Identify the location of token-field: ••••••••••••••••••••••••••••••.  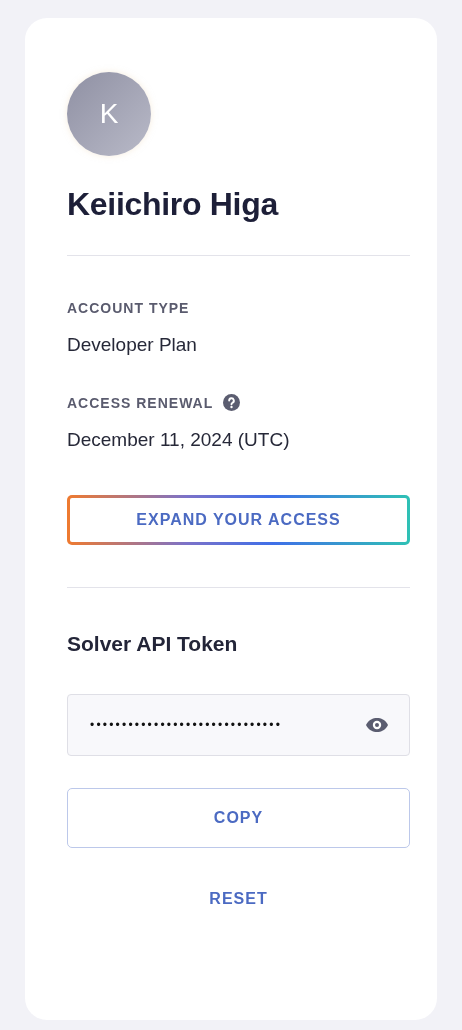
(238, 725).